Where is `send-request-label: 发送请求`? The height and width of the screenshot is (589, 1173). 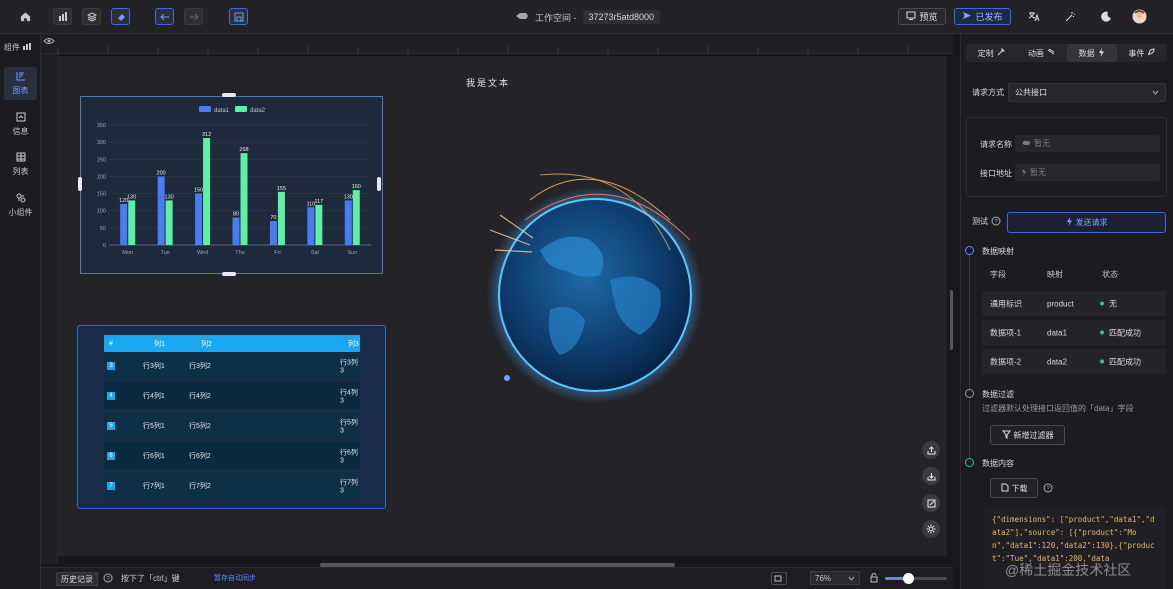 send-request-label: 发送请求 is located at coordinates (1091, 222).